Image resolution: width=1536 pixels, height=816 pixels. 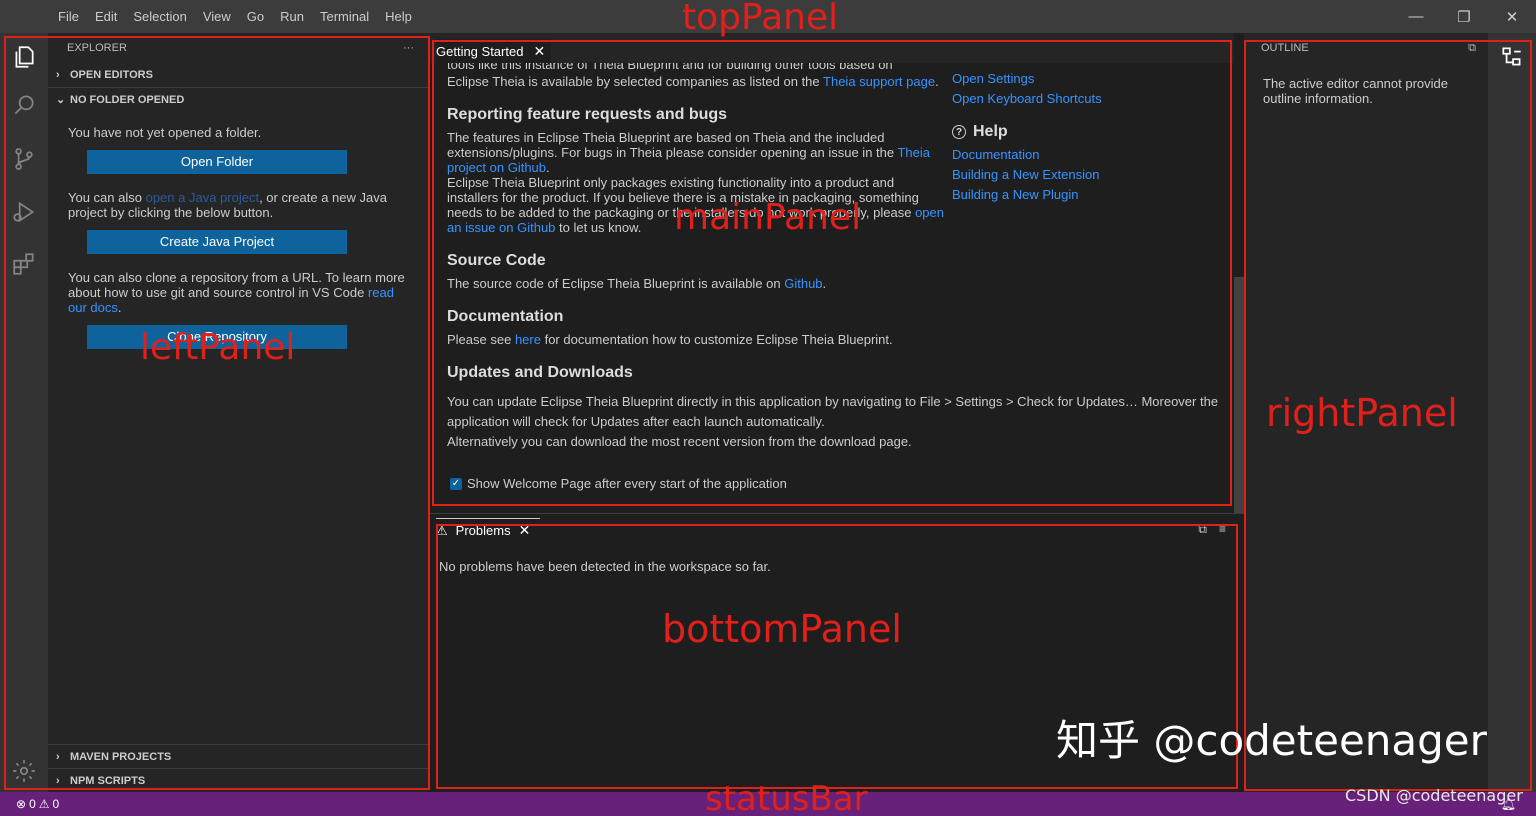 I want to click on editor-scrollbar, so click(x=1239, y=273).